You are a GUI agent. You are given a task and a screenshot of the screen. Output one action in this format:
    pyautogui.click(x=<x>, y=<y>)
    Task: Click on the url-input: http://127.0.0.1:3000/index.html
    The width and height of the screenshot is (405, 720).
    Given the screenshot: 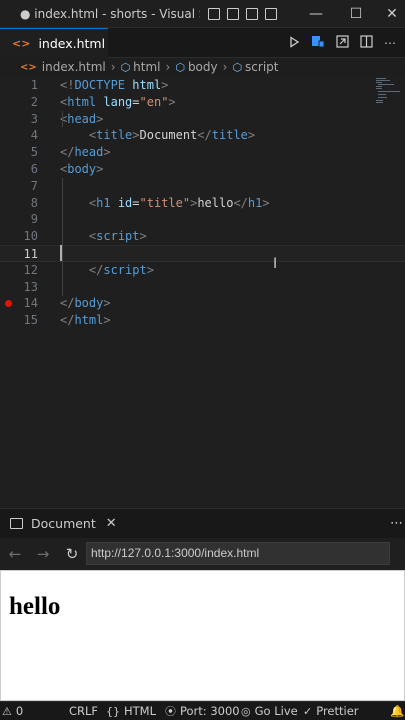 What is the action you would take?
    pyautogui.click(x=238, y=553)
    